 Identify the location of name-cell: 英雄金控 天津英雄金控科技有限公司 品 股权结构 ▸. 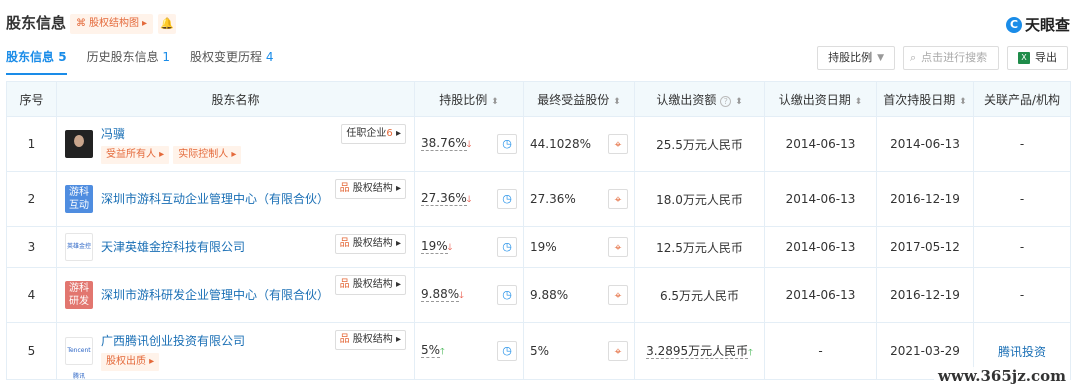
(235, 247).